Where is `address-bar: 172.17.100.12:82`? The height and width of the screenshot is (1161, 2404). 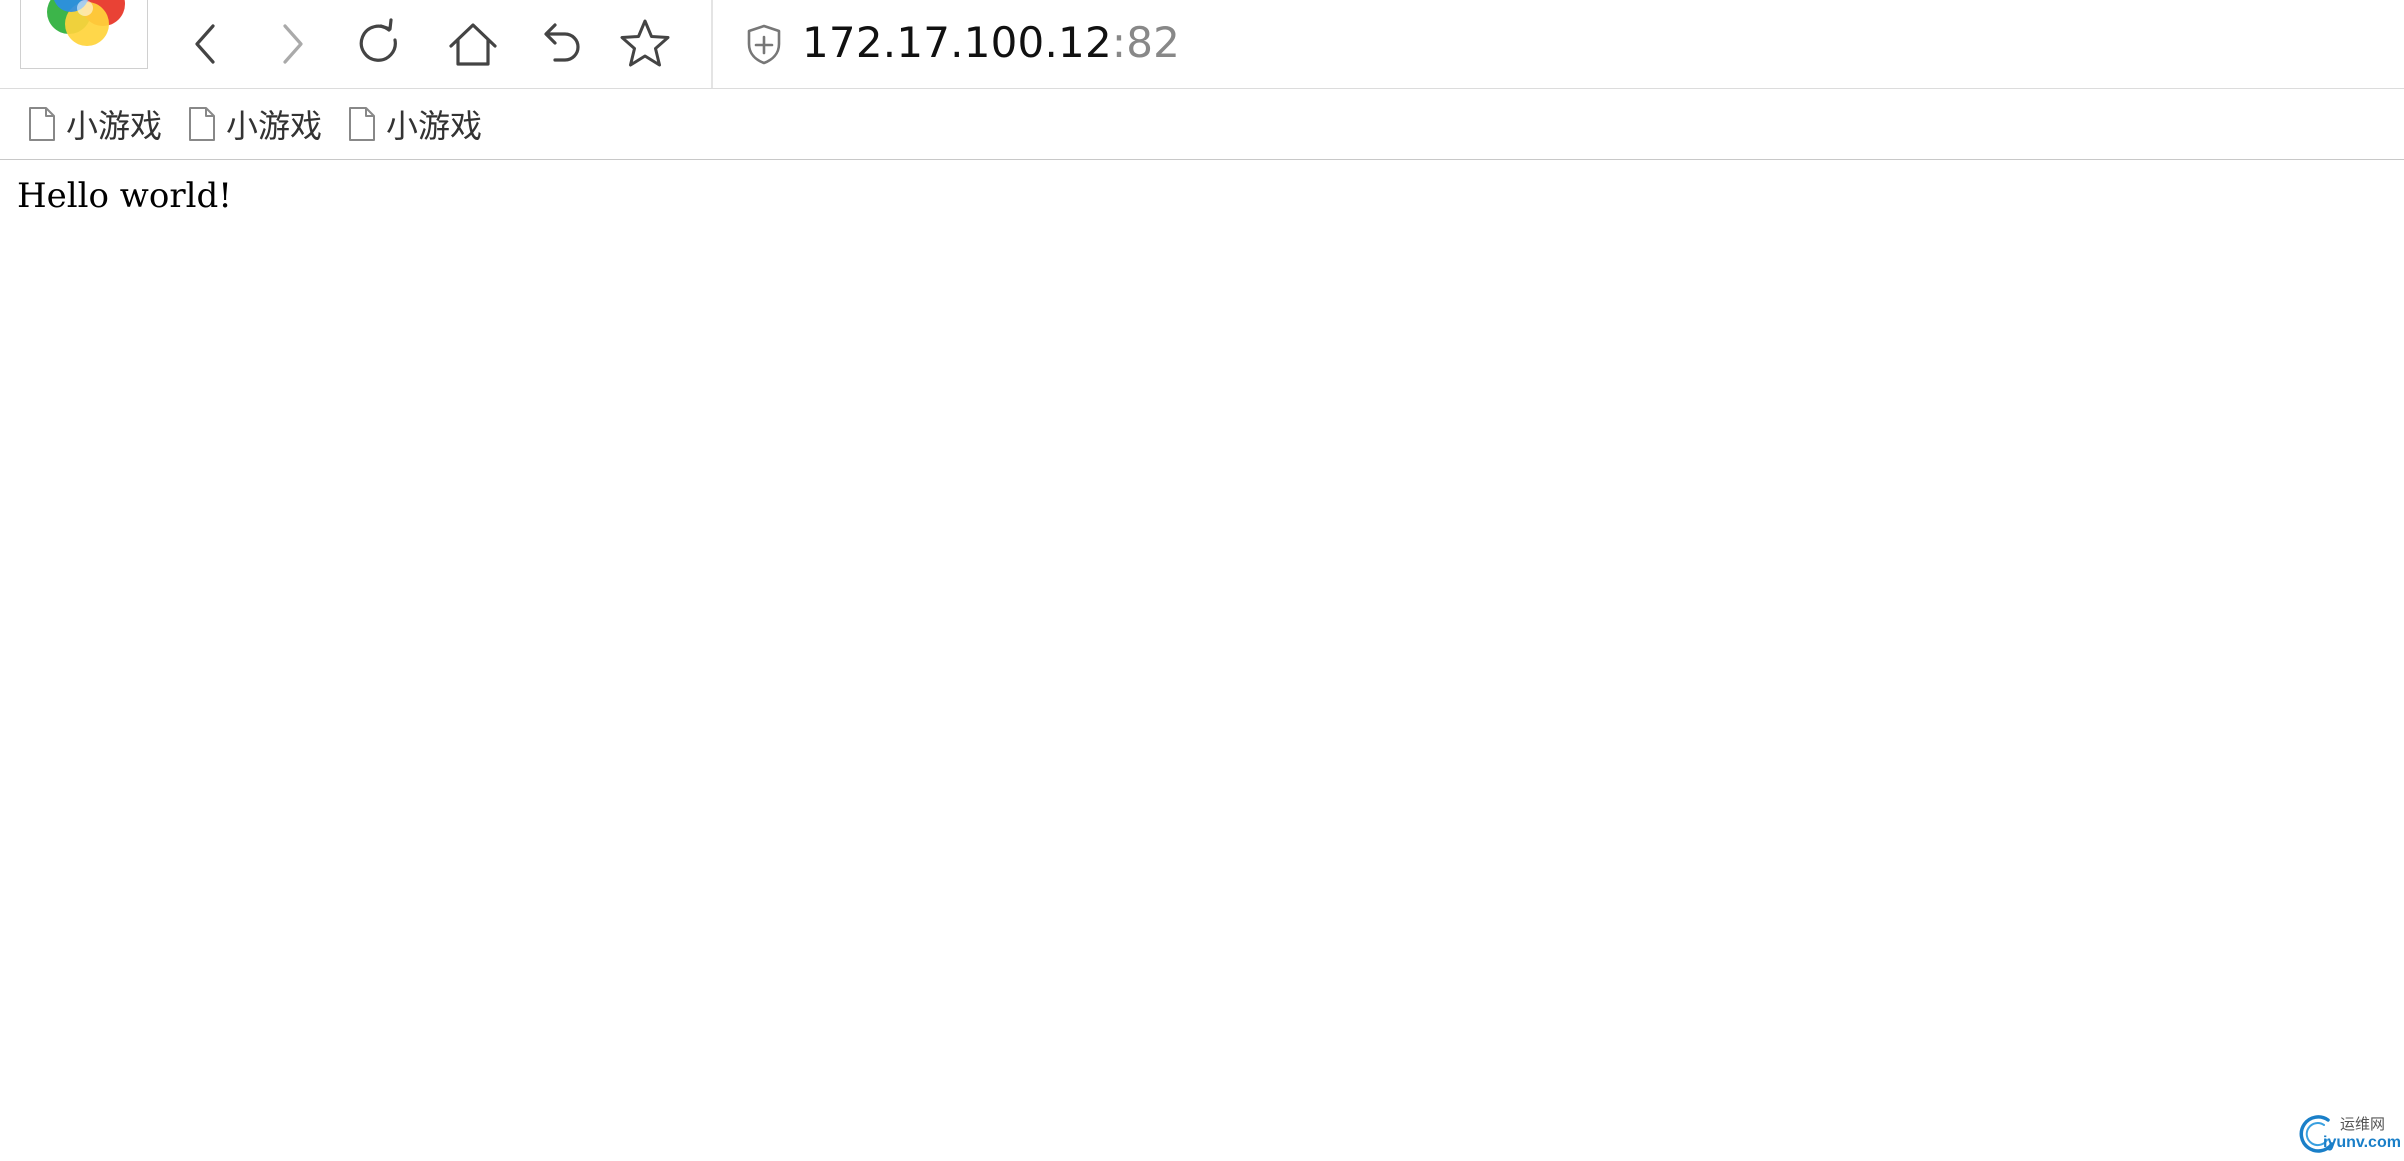
address-bar: 172.17.100.12:82 is located at coordinates (991, 43).